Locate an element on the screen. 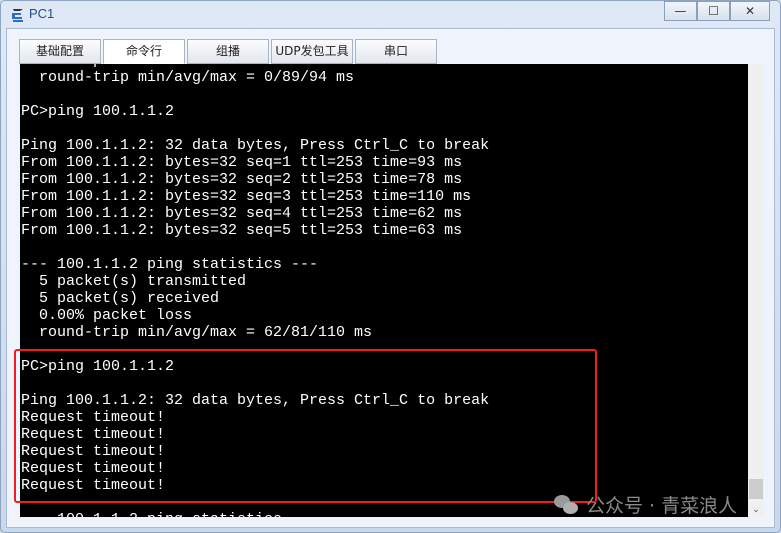  vertical-scrollbar: ⌄ is located at coordinates (756, 290).